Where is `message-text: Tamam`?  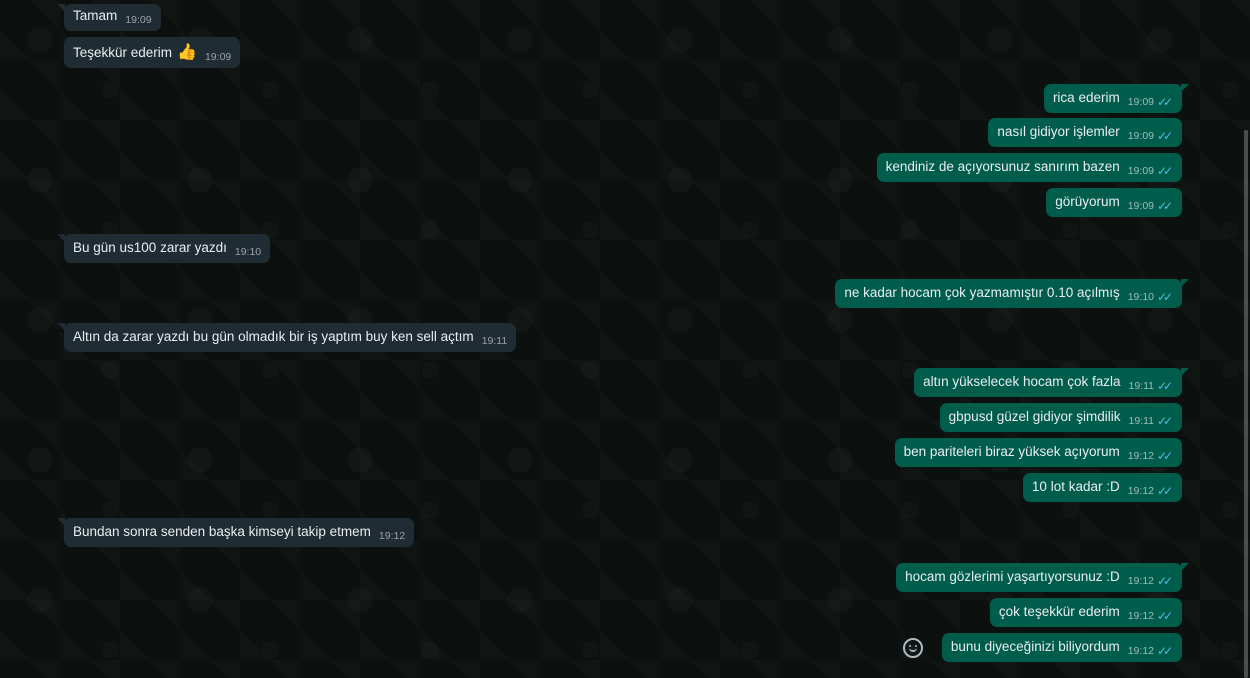 message-text: Tamam is located at coordinates (95, 15).